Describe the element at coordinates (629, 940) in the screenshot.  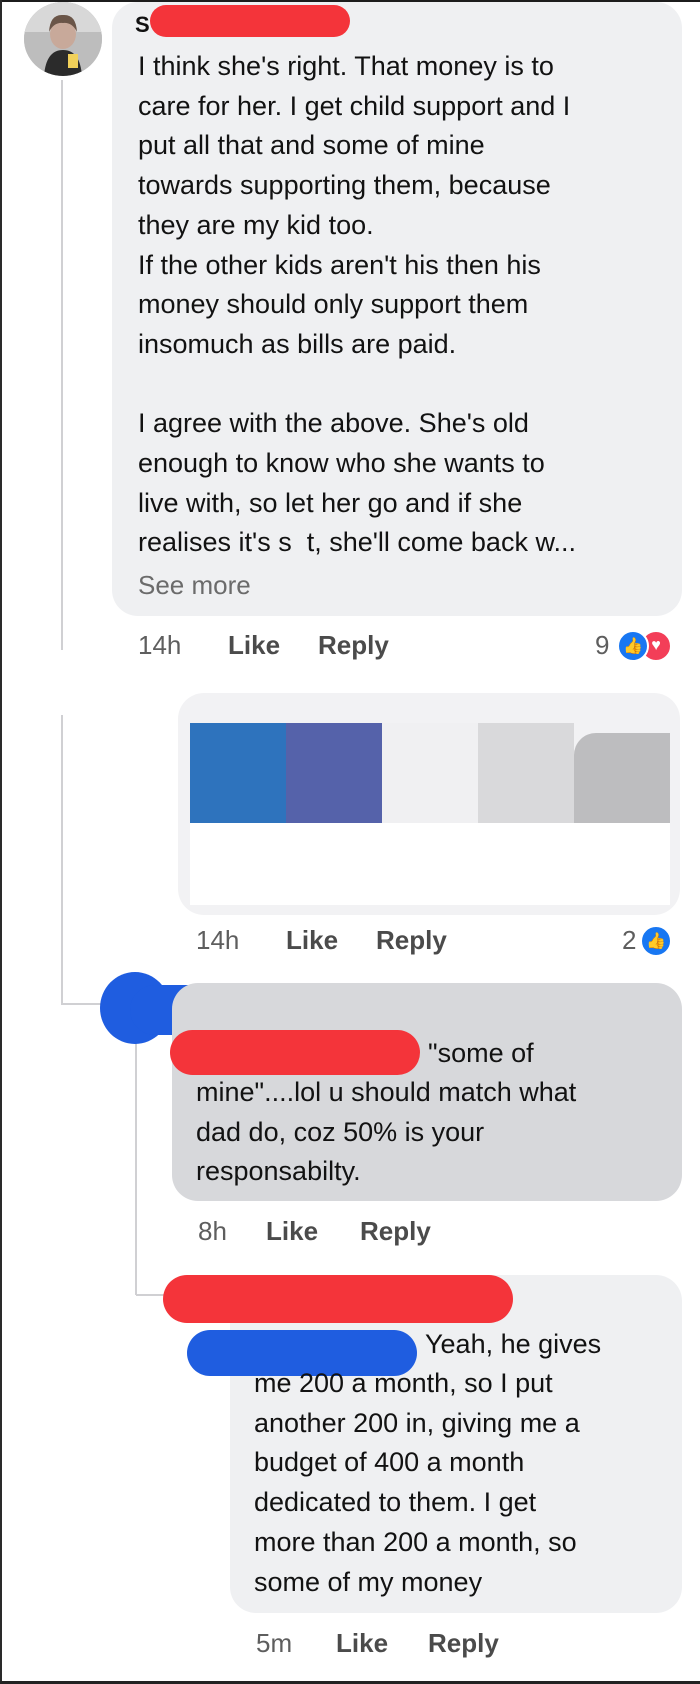
I see `reaction-count-2: 2` at that location.